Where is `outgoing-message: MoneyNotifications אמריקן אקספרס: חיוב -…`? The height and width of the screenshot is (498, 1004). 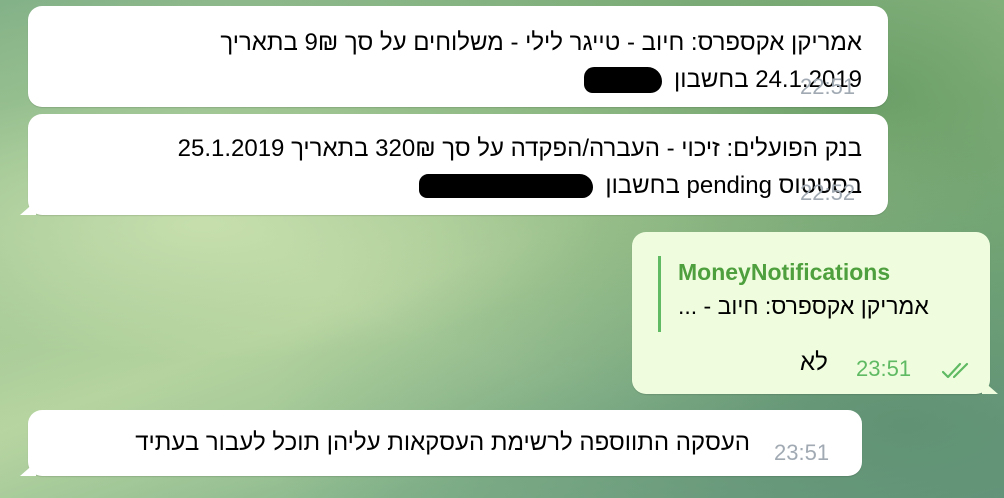 outgoing-message: MoneyNotifications אמריקן אקספרס: חיוב -… is located at coordinates (811, 313).